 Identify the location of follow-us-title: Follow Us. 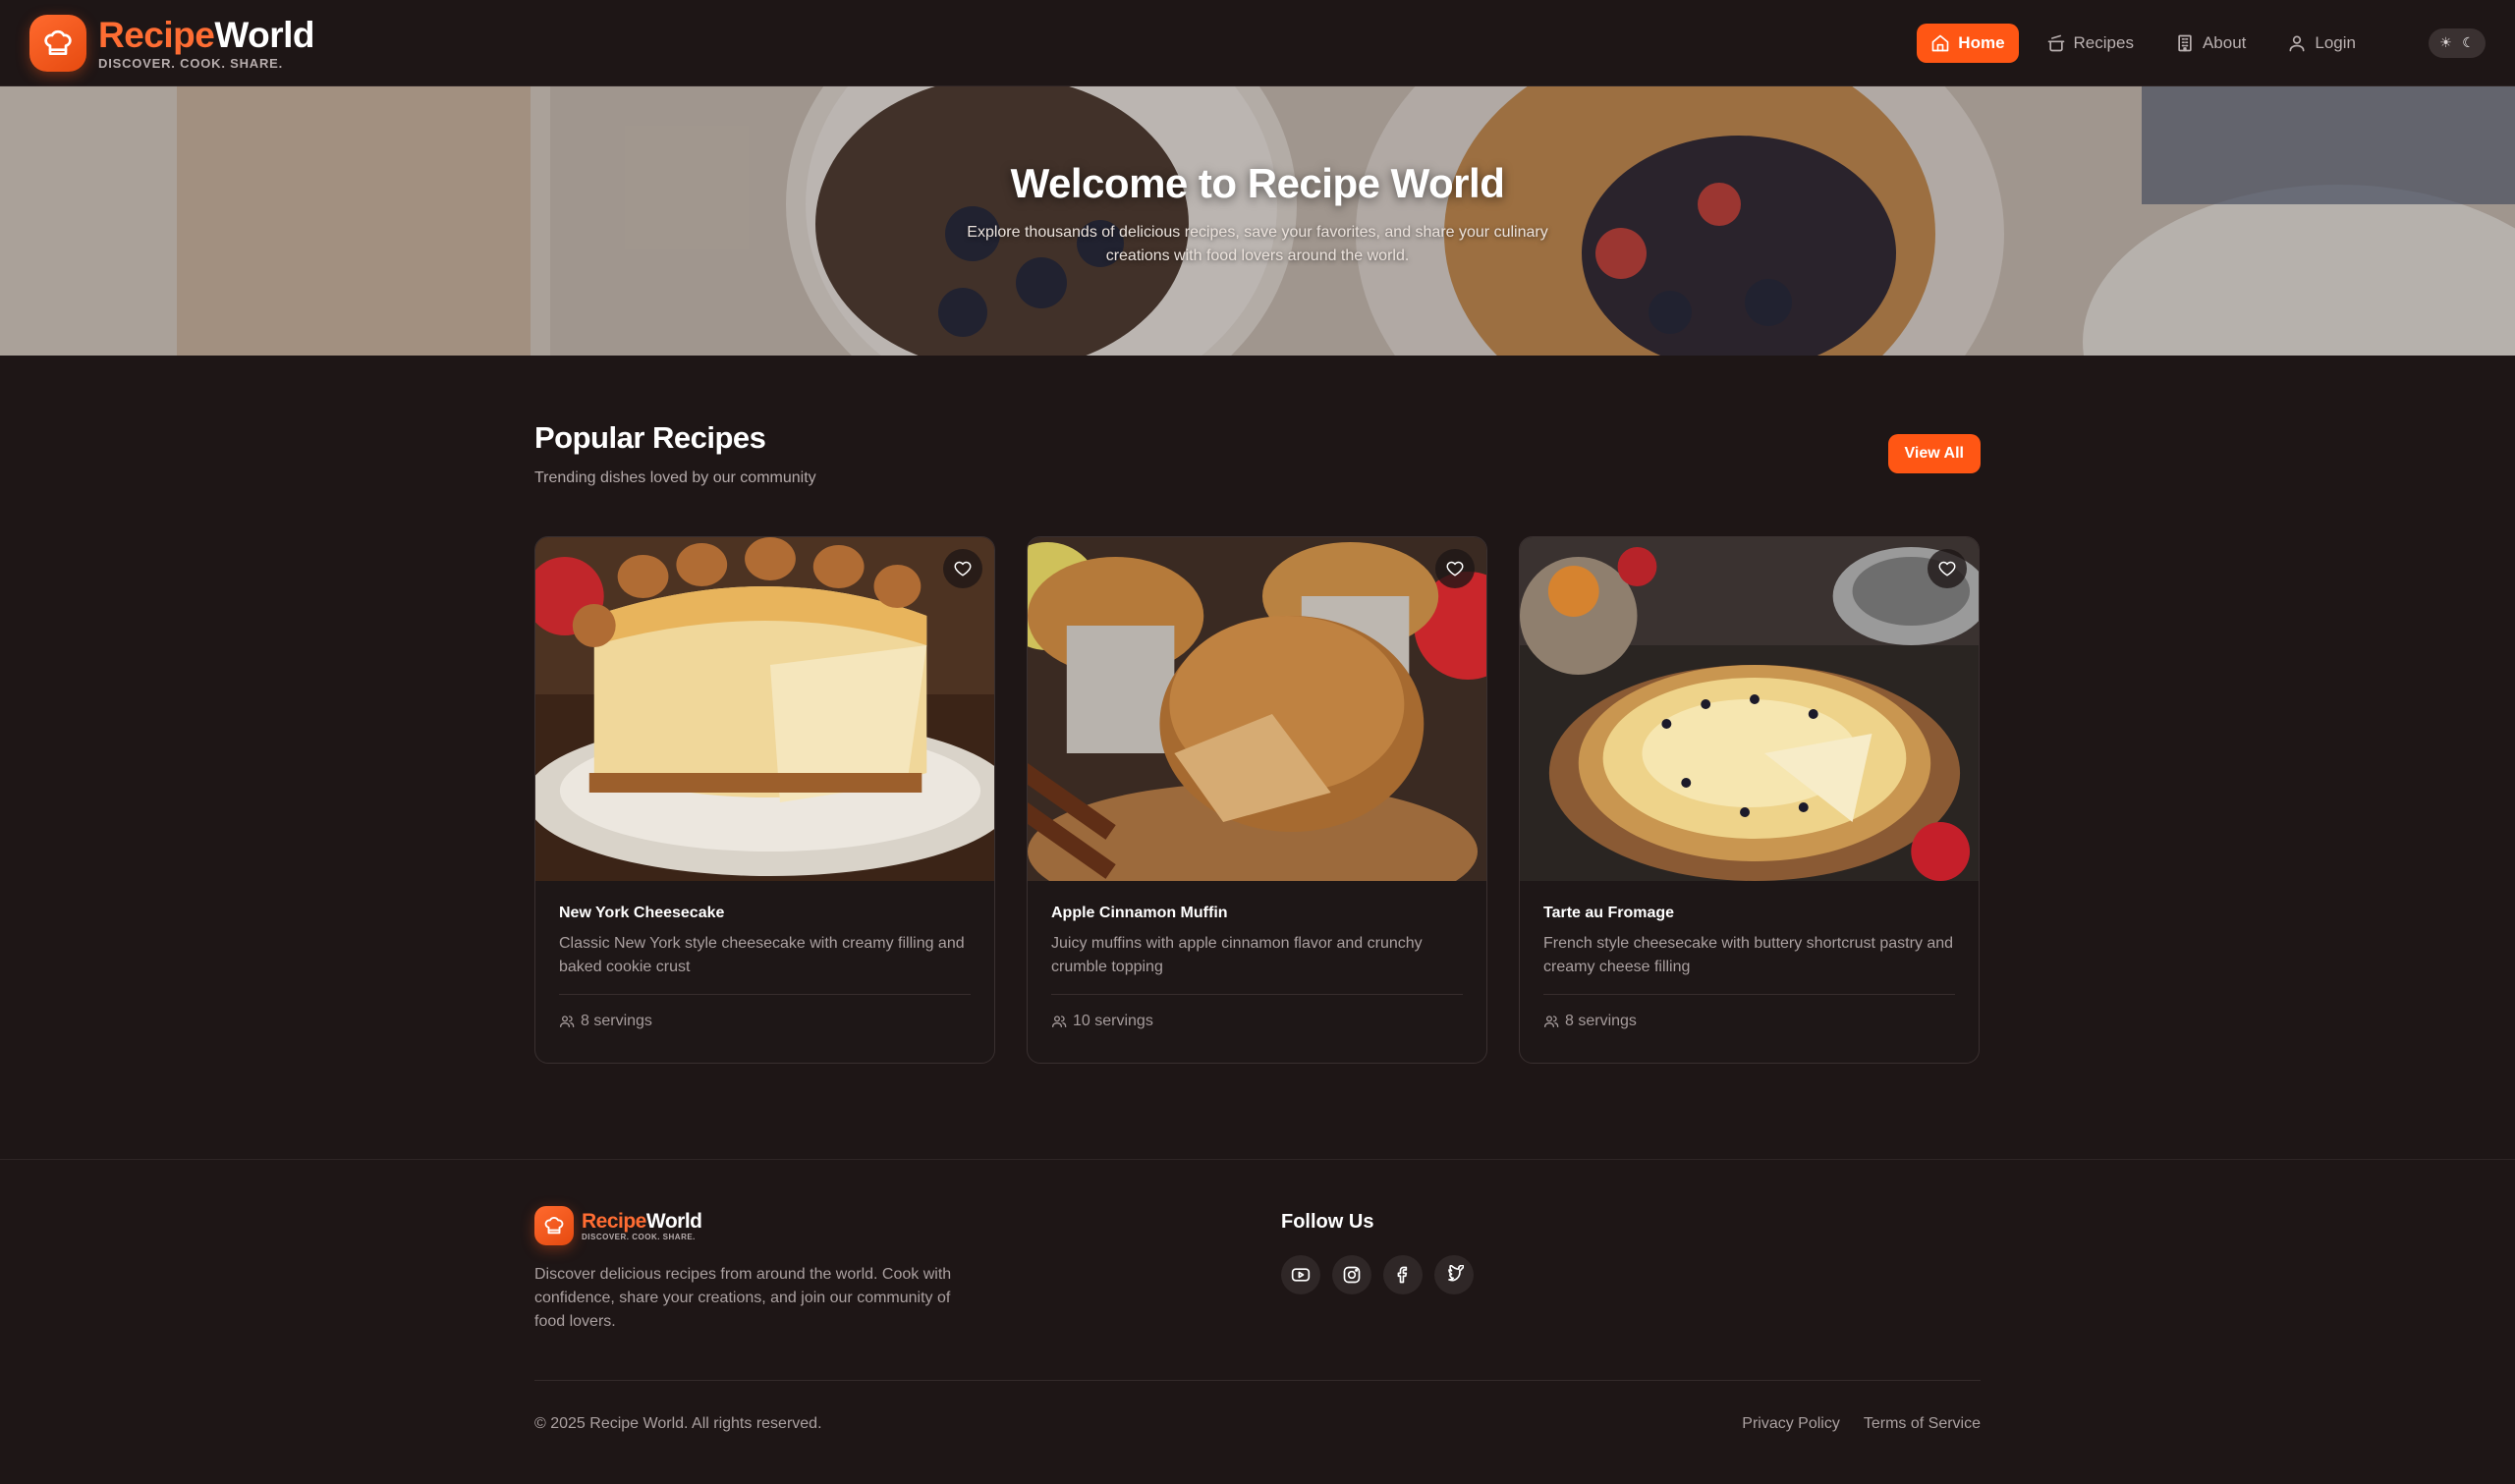
(1327, 1222).